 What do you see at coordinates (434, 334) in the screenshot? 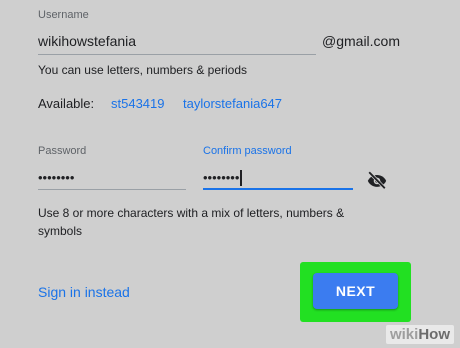
I see `watermark-part-how: How` at bounding box center [434, 334].